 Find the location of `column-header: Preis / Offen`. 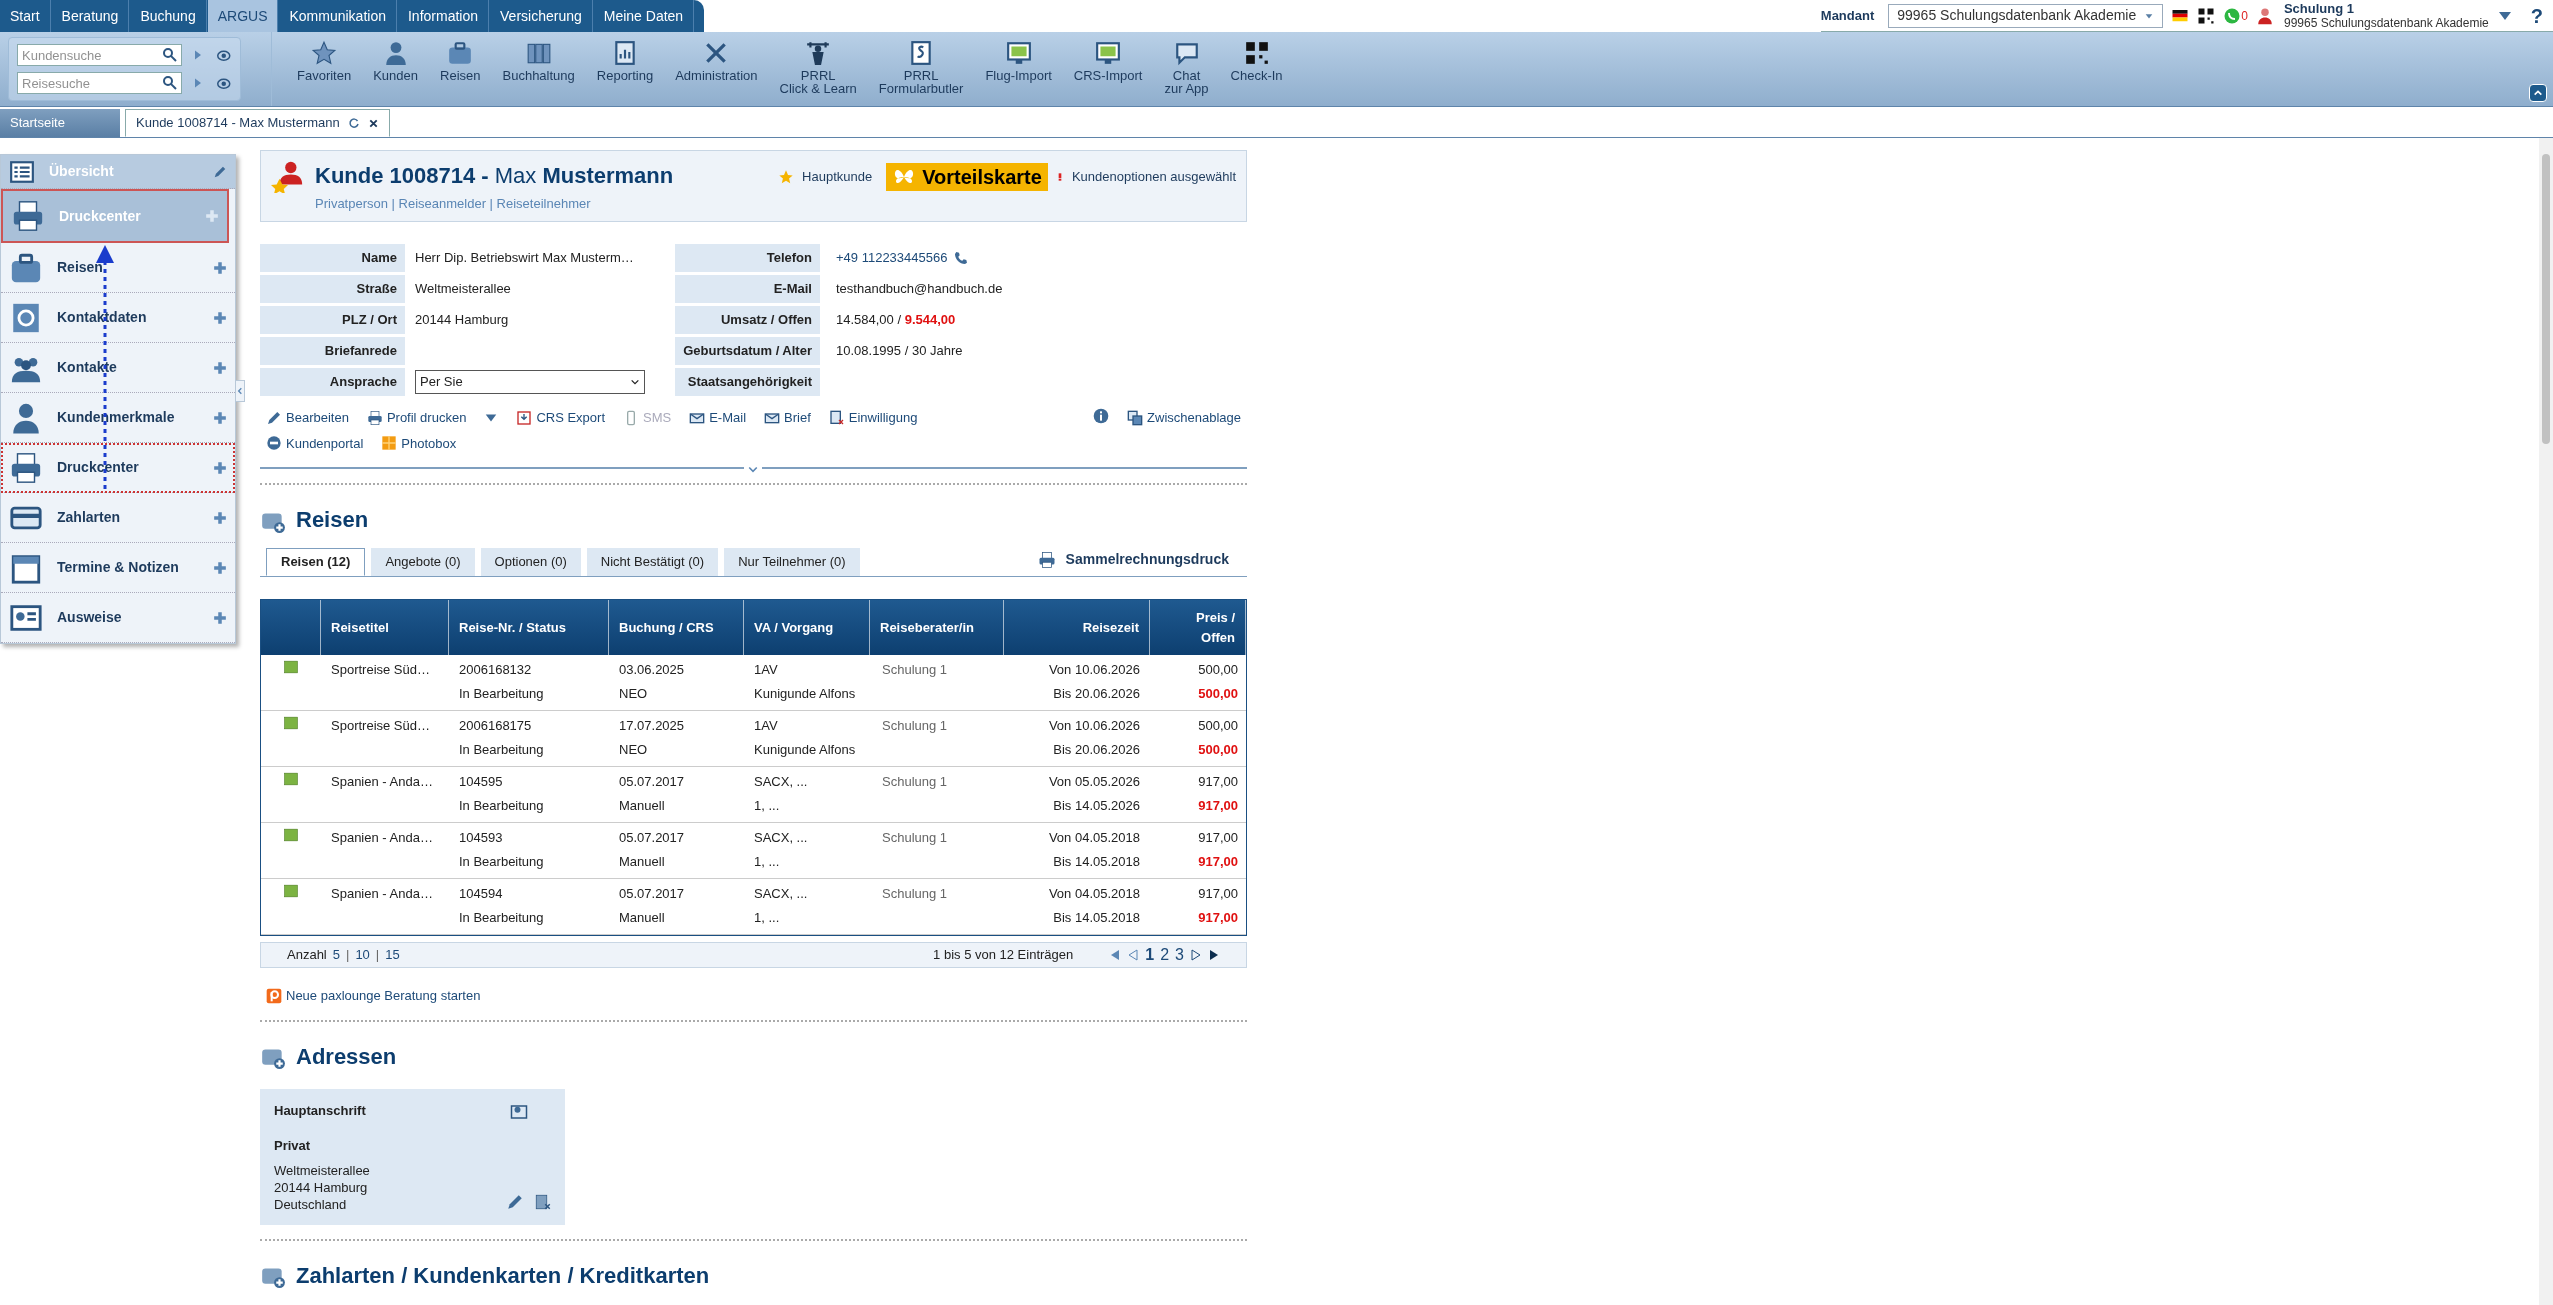

column-header: Preis / Offen is located at coordinates (1198, 627).